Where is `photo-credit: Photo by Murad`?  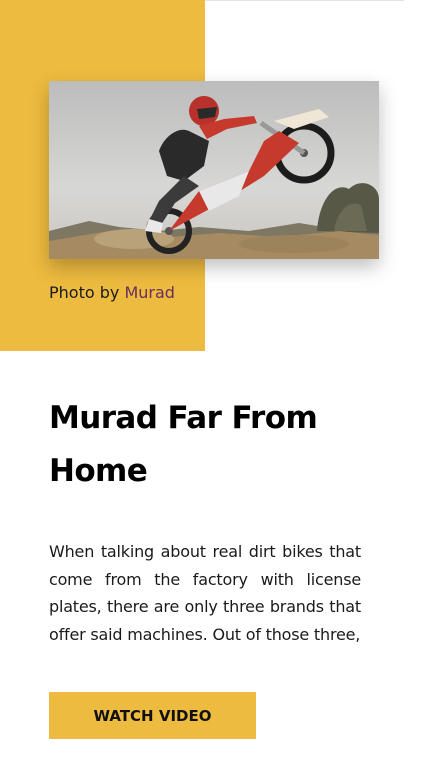 photo-credit: Photo by Murad is located at coordinates (112, 293).